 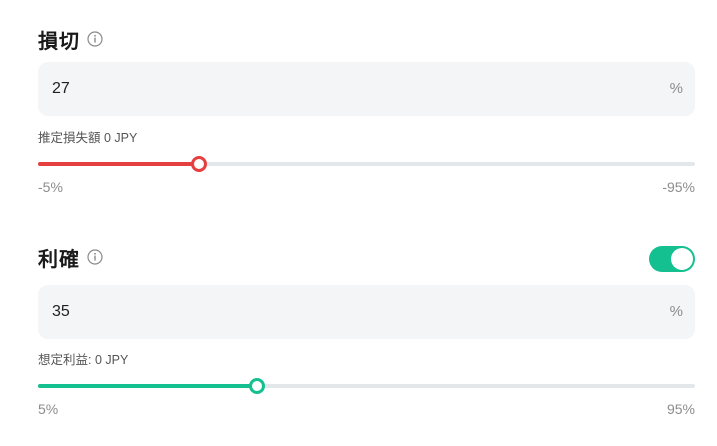 I want to click on stop-loss-estimate: 推定損失額 0 JPY, so click(x=88, y=138).